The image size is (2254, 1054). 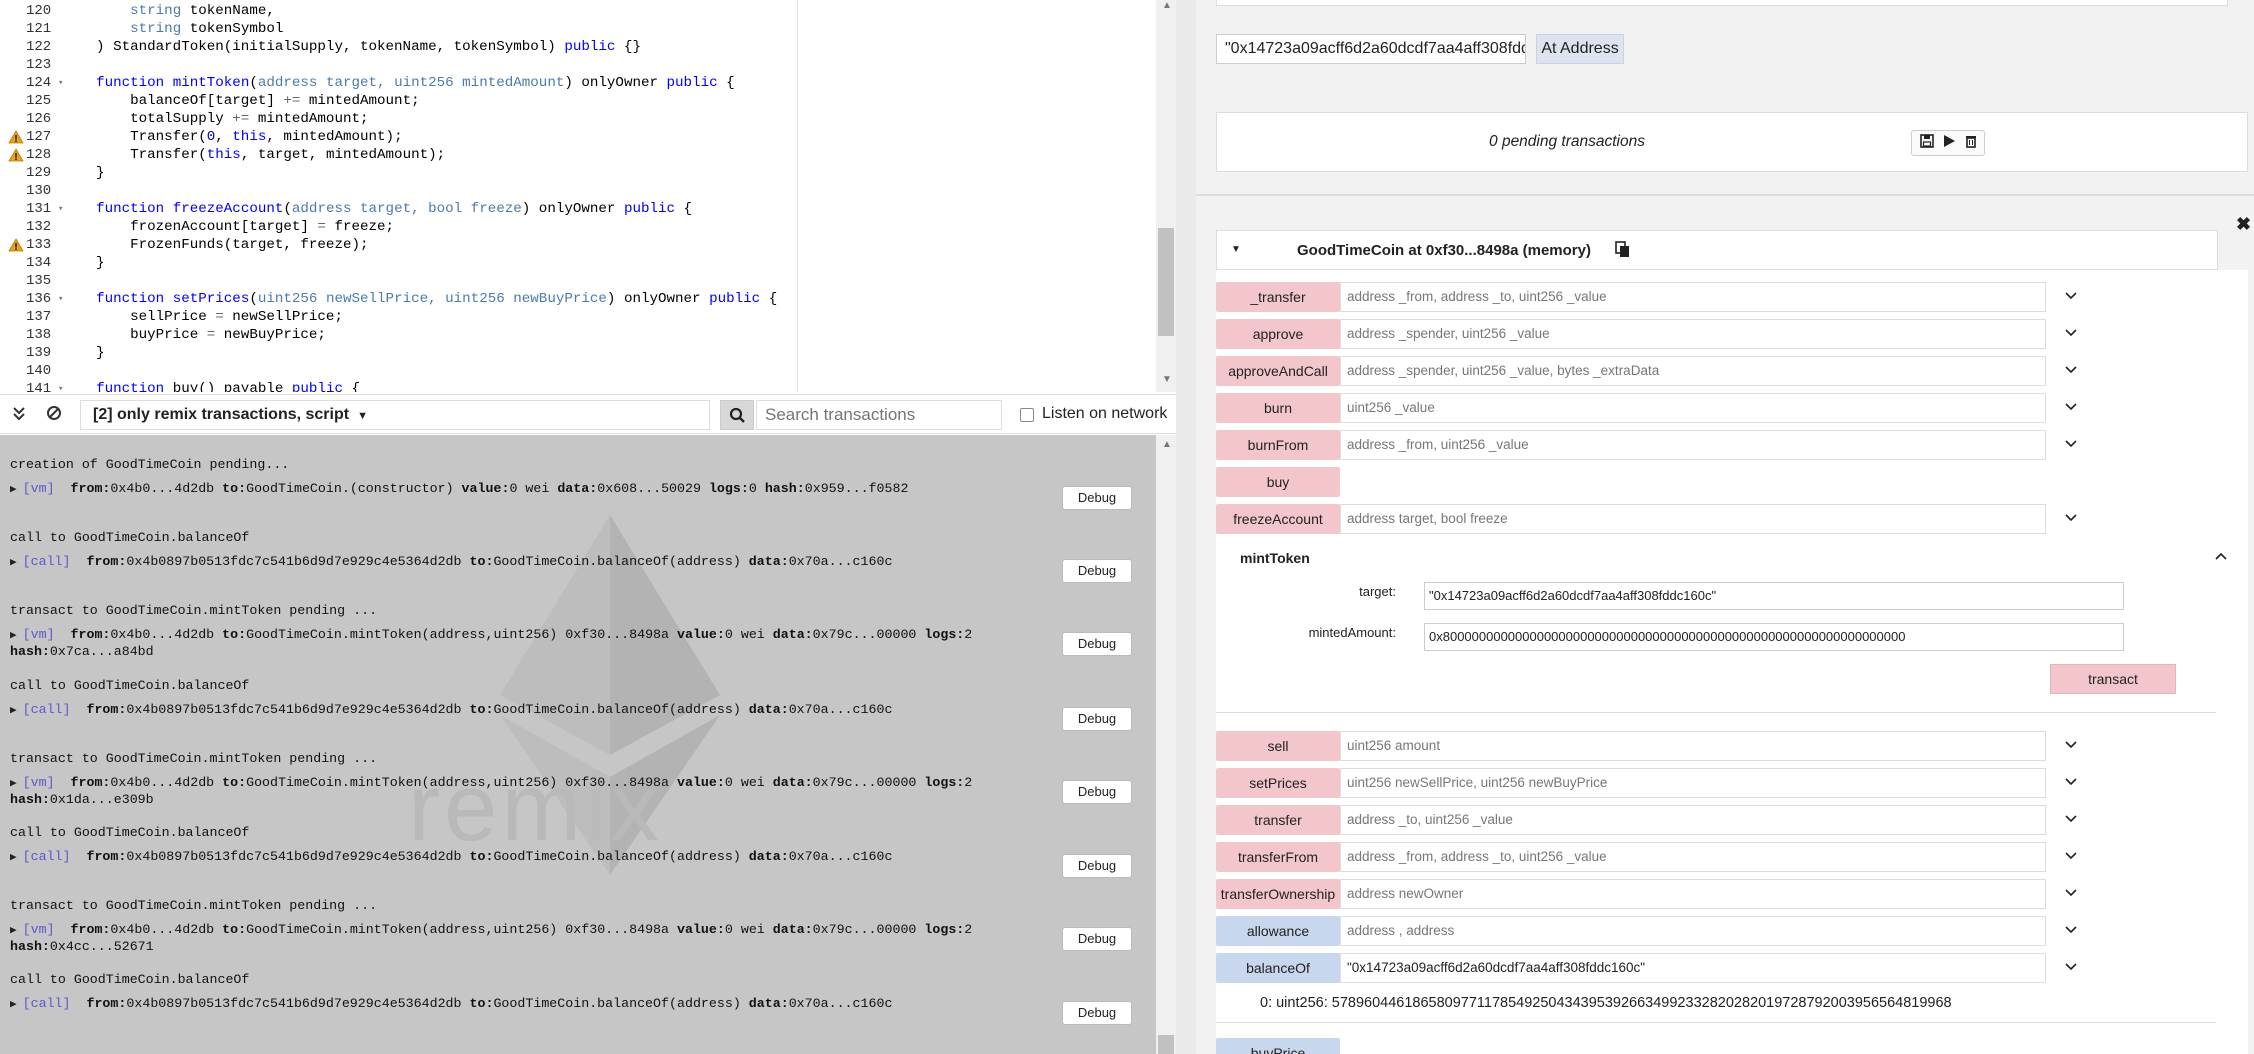 I want to click on code-line: Transfer(0, this, mintedAmount);, so click(x=232, y=137).